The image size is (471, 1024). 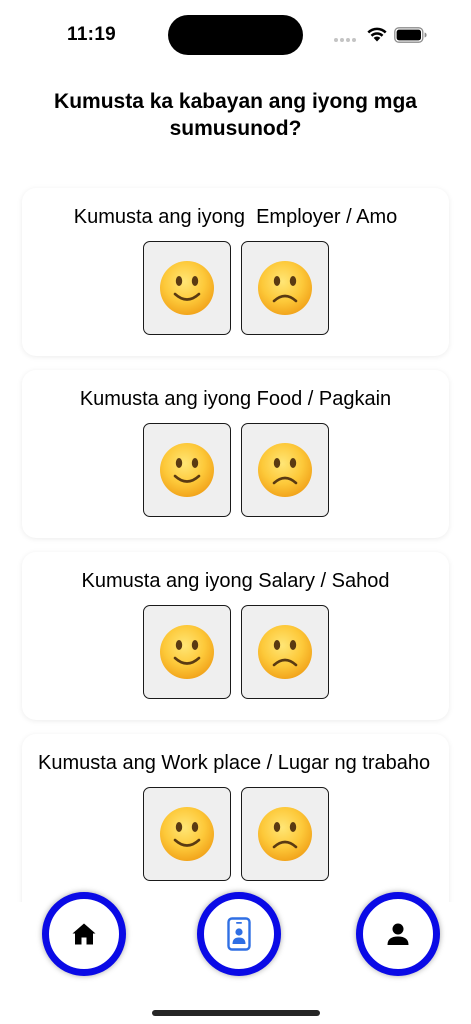 I want to click on profile-nav-button, so click(x=398, y=934).